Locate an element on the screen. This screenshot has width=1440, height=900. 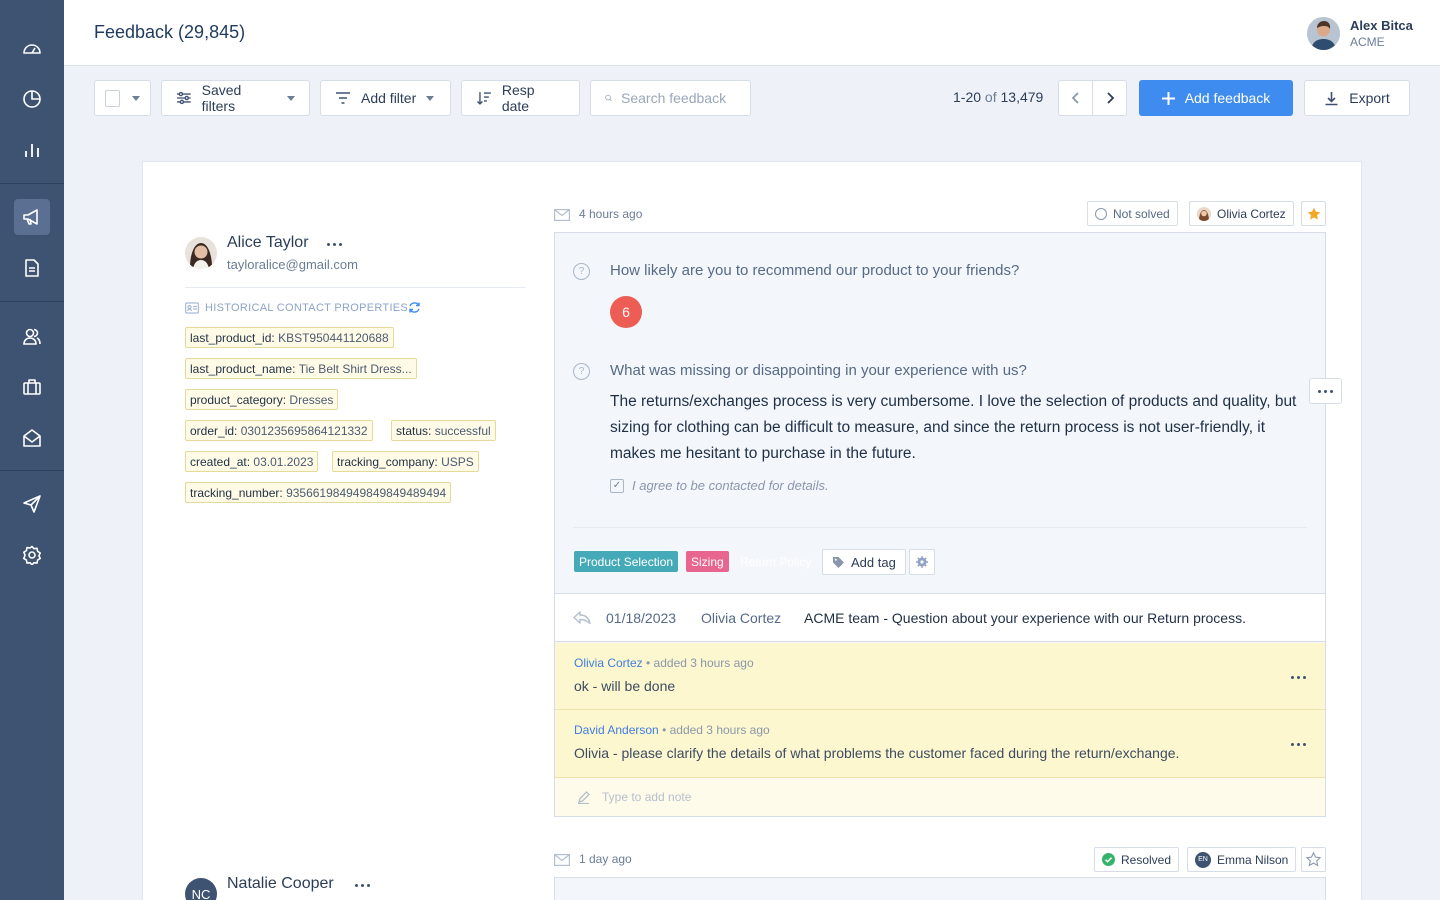
tag-return-policy: Return Policy is located at coordinates (775, 561).